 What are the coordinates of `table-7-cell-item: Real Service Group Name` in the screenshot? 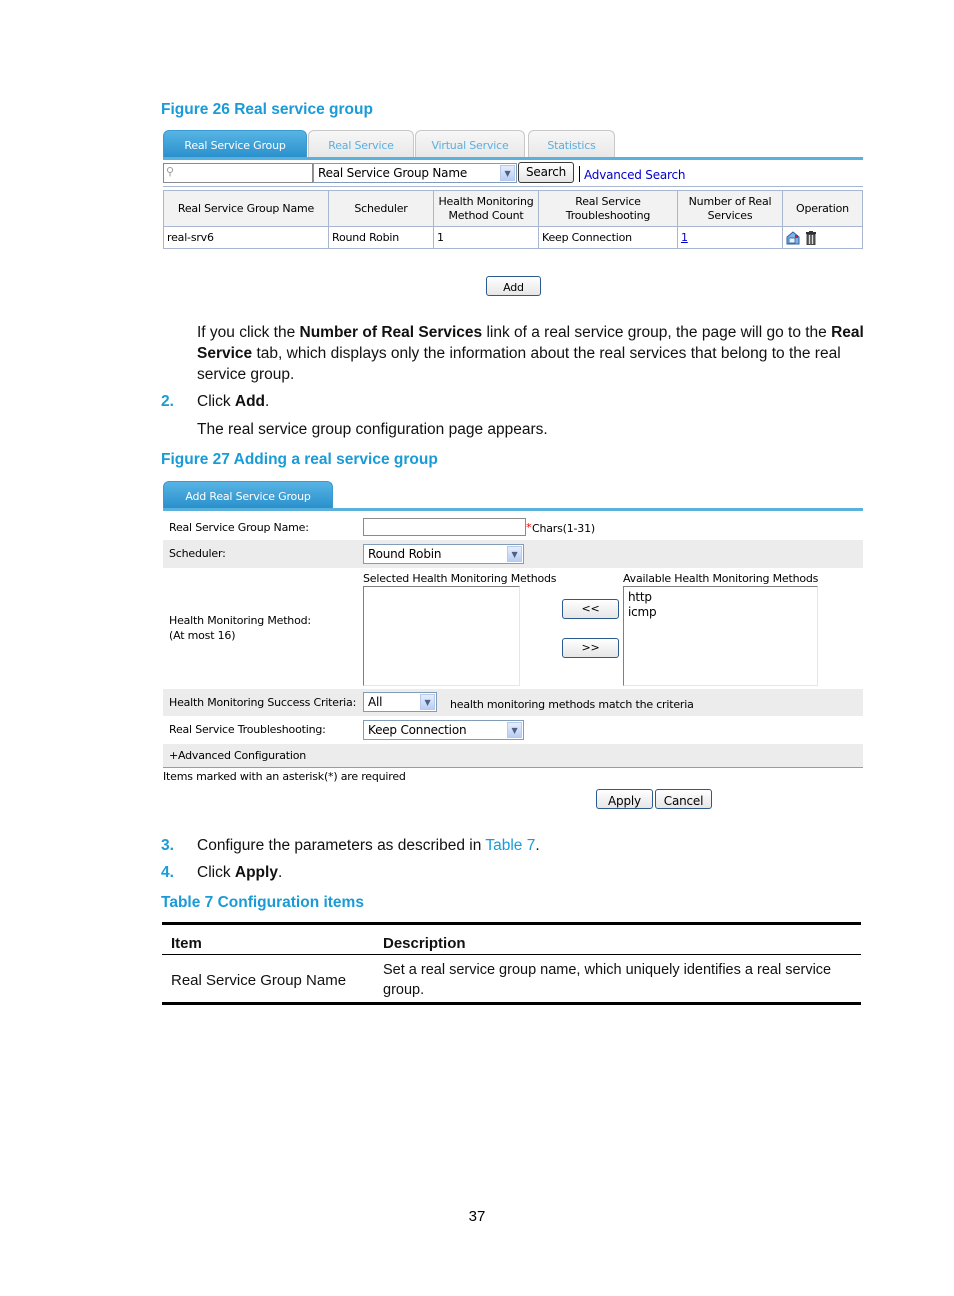 It's located at (259, 980).